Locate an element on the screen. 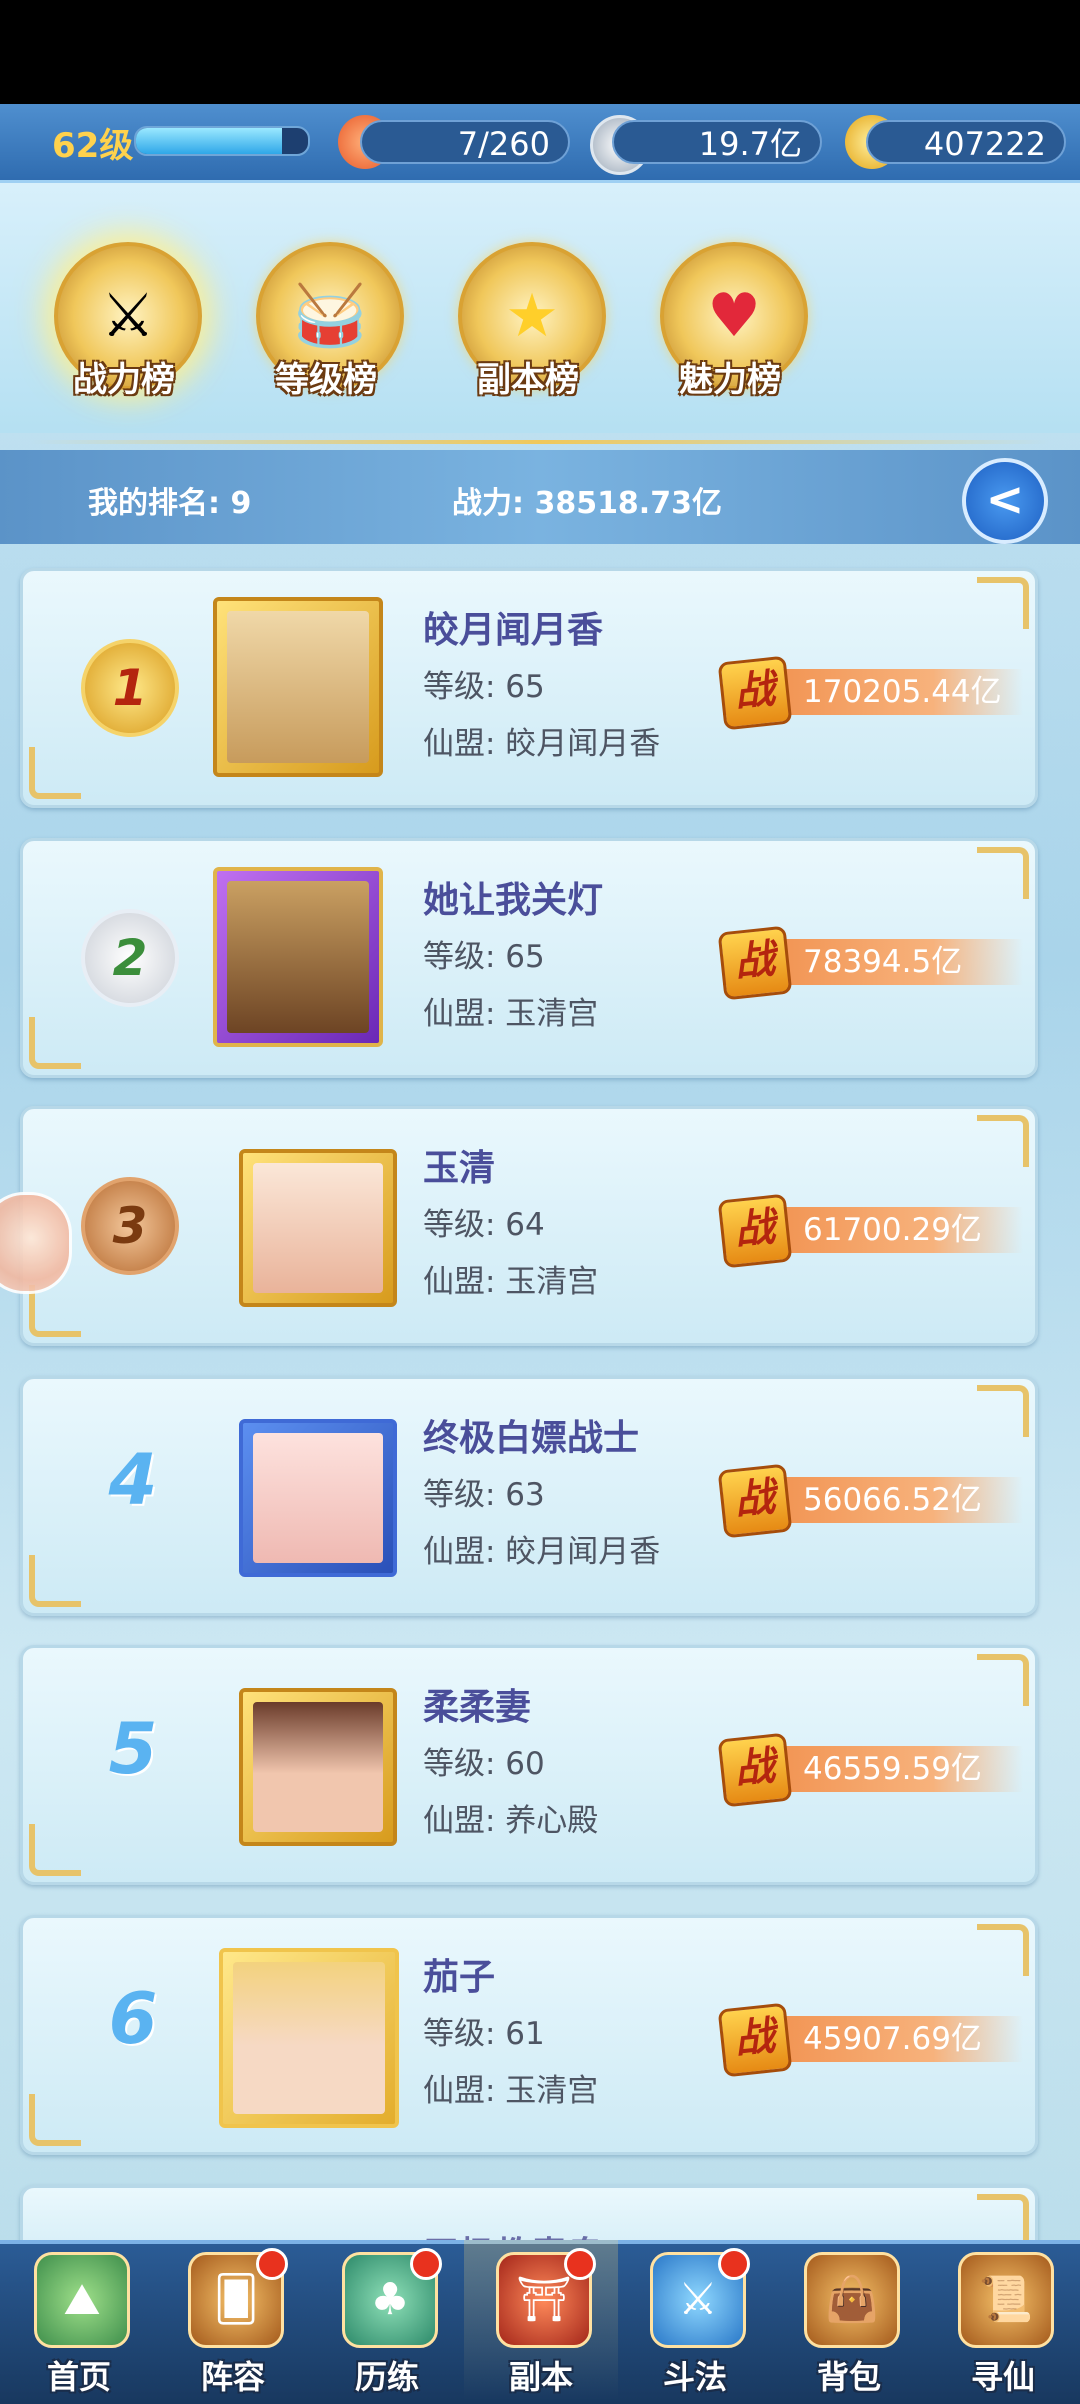  stamina-value: 7/260 is located at coordinates (465, 142).